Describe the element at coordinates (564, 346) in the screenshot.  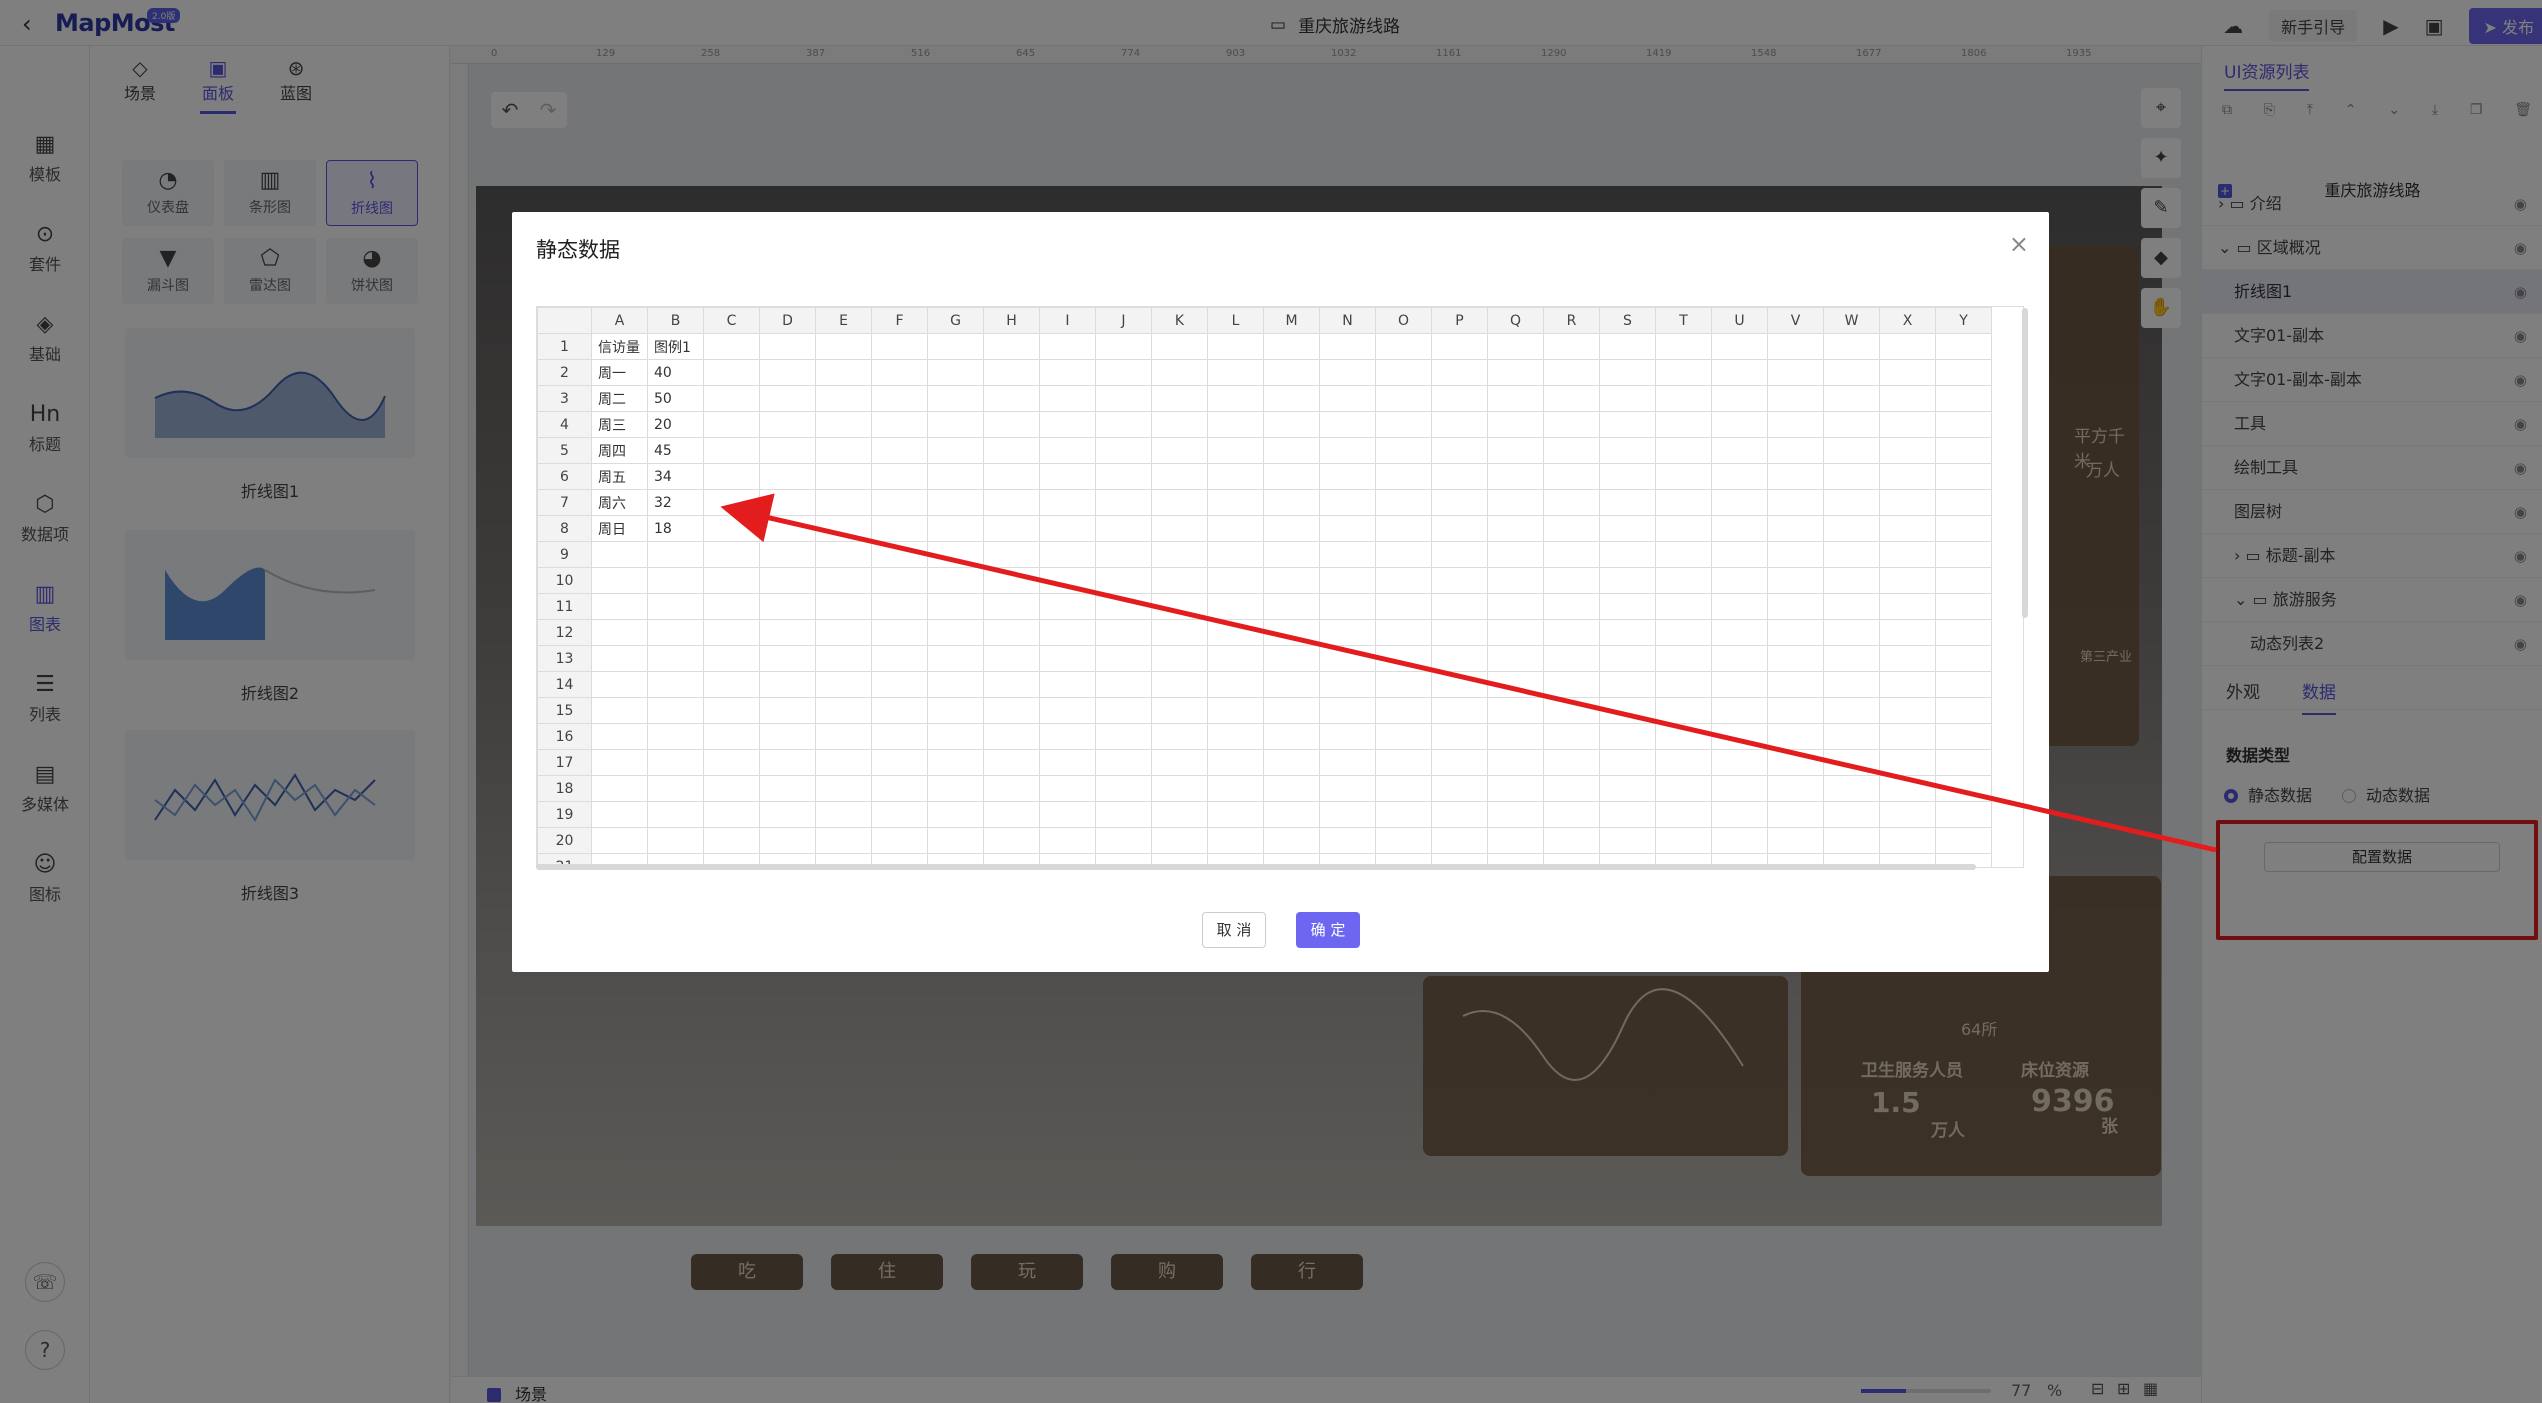
I see `row-number: 1` at that location.